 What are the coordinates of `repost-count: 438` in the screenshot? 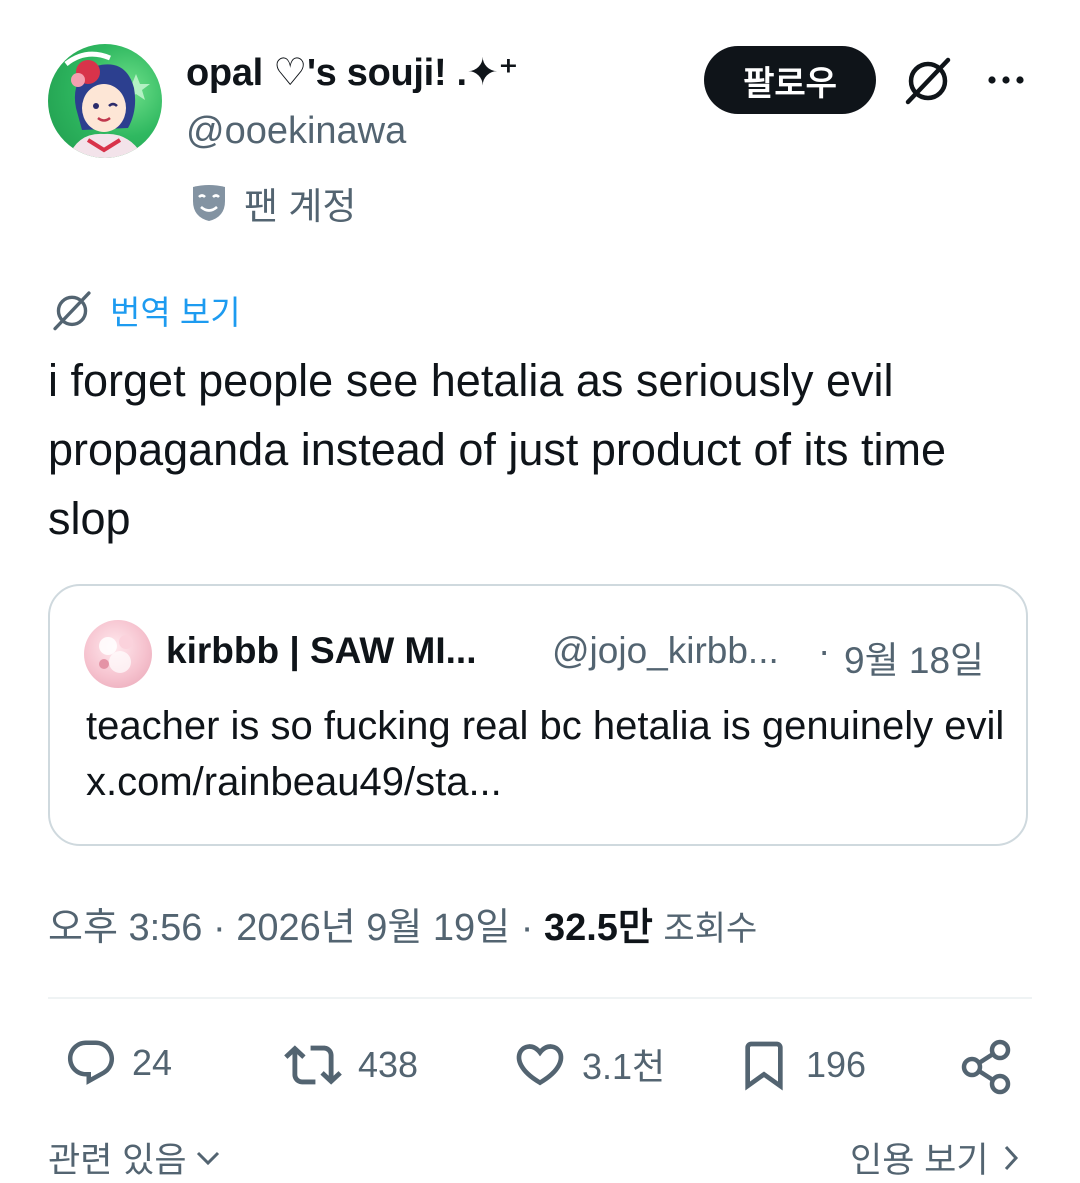 It's located at (388, 1064).